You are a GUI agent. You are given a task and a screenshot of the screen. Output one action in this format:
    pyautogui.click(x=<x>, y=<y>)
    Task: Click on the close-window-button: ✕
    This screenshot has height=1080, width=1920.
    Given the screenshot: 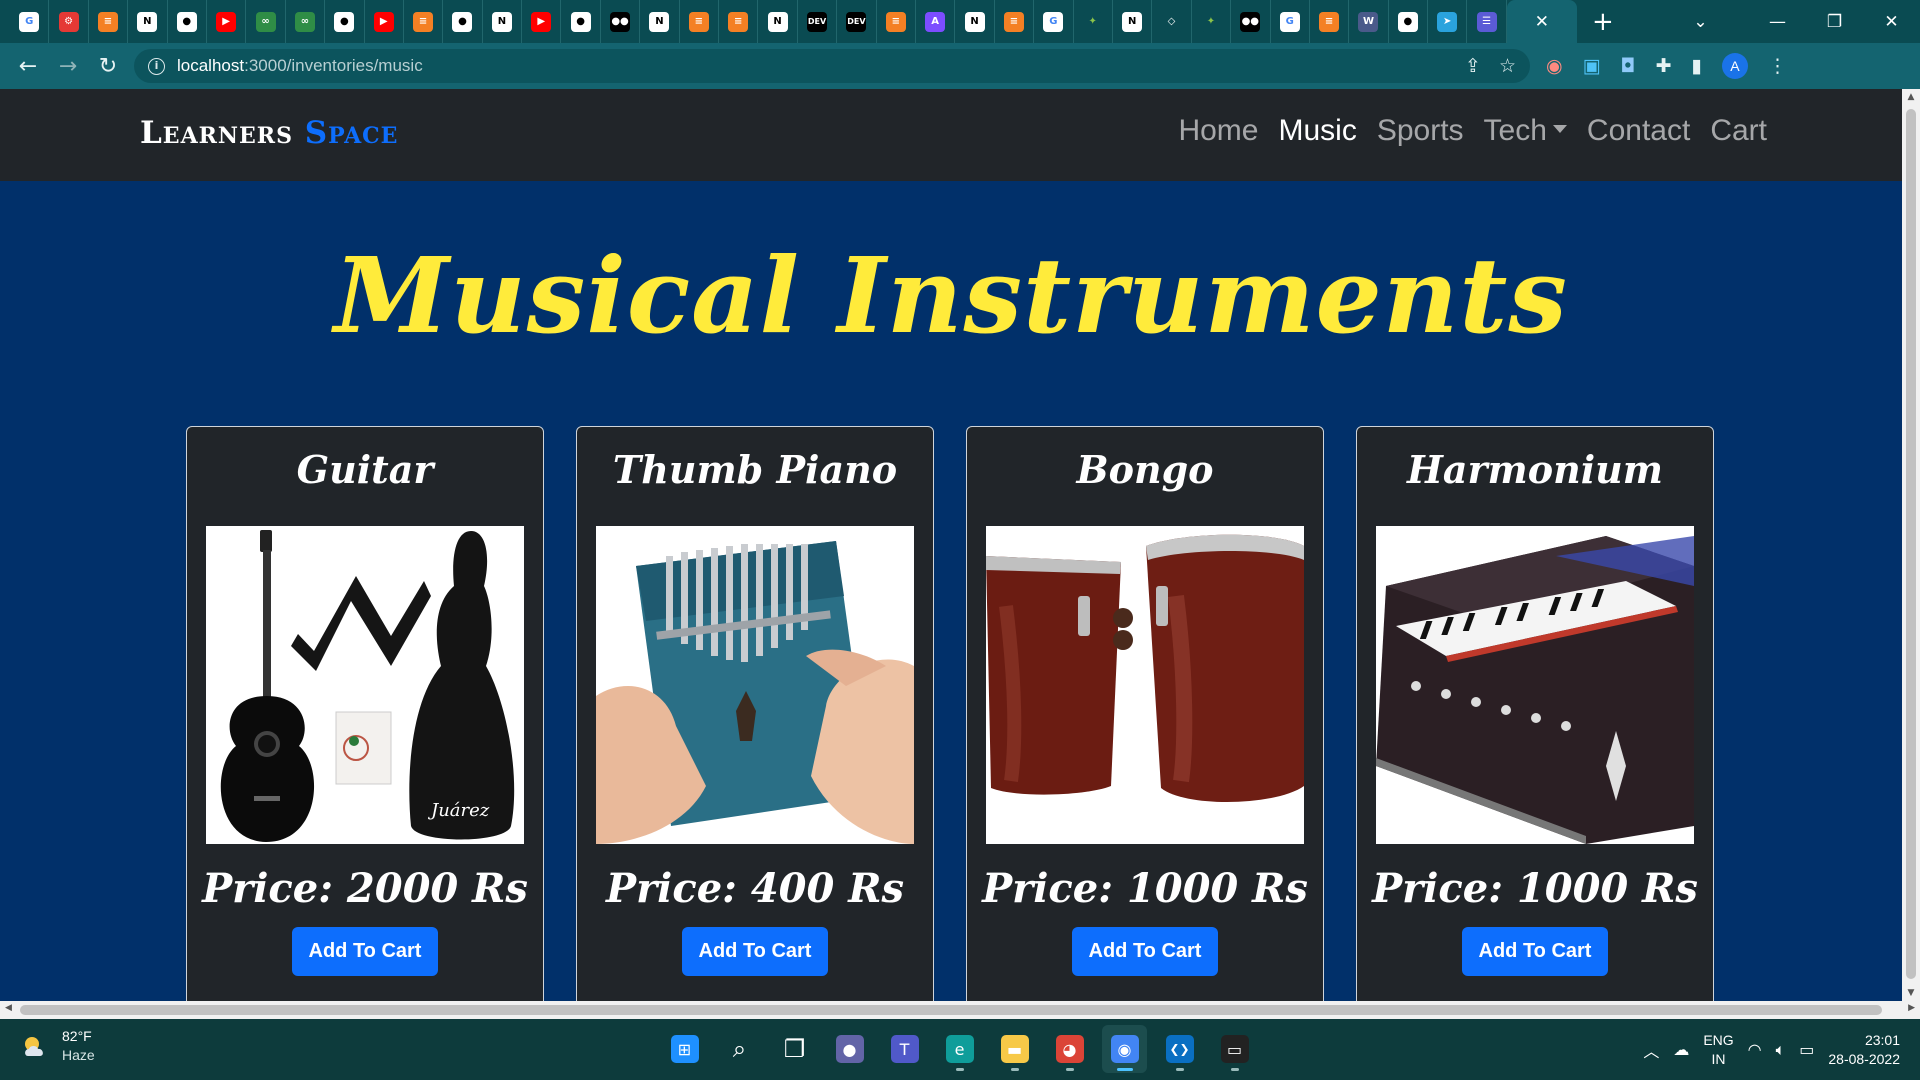 What is the action you would take?
    pyautogui.click(x=1891, y=22)
    